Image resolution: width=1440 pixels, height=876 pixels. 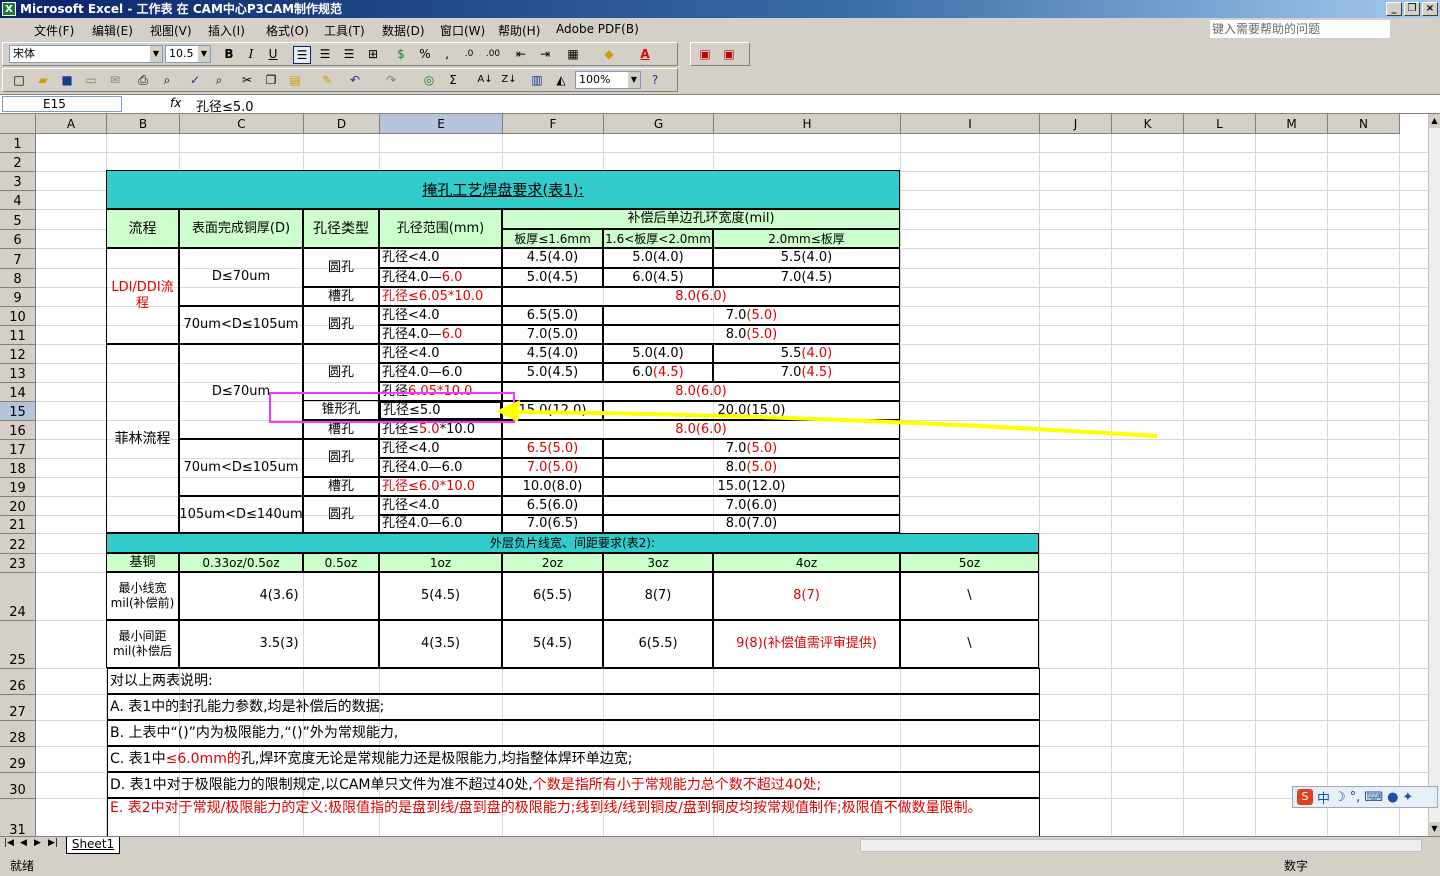 What do you see at coordinates (720, 845) in the screenshot?
I see `sheet-tab-bar: |◀ ◀ ▶ ▶| Sheet1` at bounding box center [720, 845].